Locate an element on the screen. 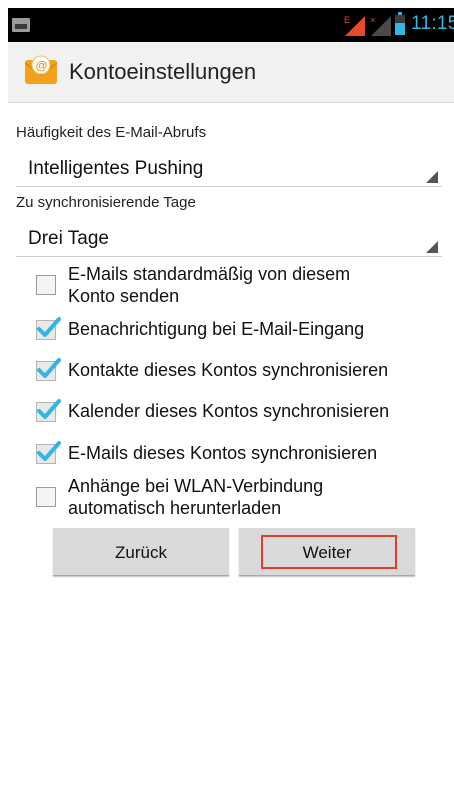  option-sync-contacts: Kontakte dieses Kontos synchronisieren is located at coordinates (241, 370).